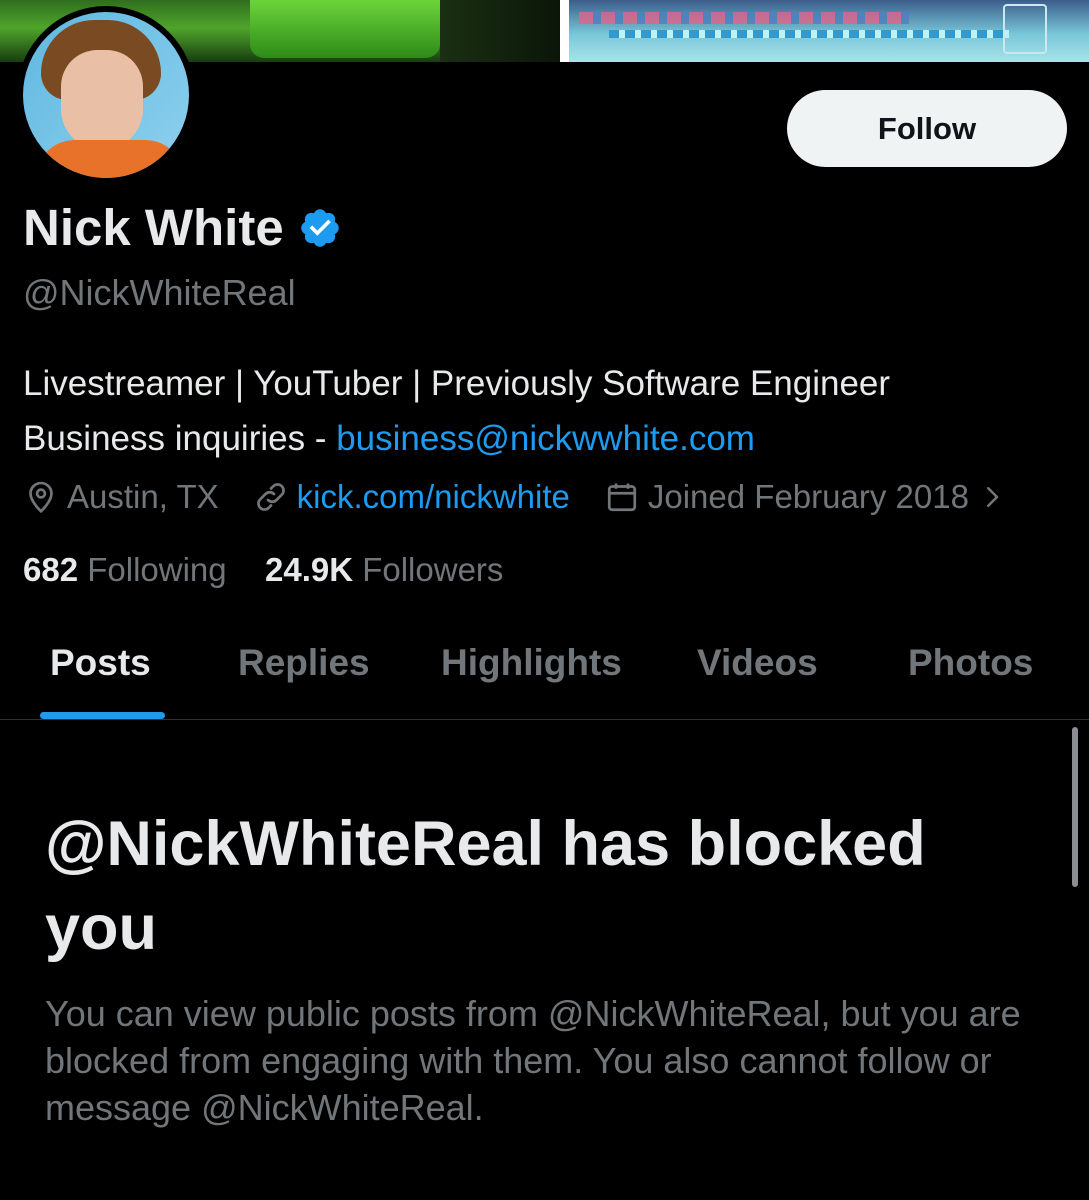 The image size is (1089, 1200). What do you see at coordinates (744, 18) in the screenshot?
I see `banner-circuit-strip` at bounding box center [744, 18].